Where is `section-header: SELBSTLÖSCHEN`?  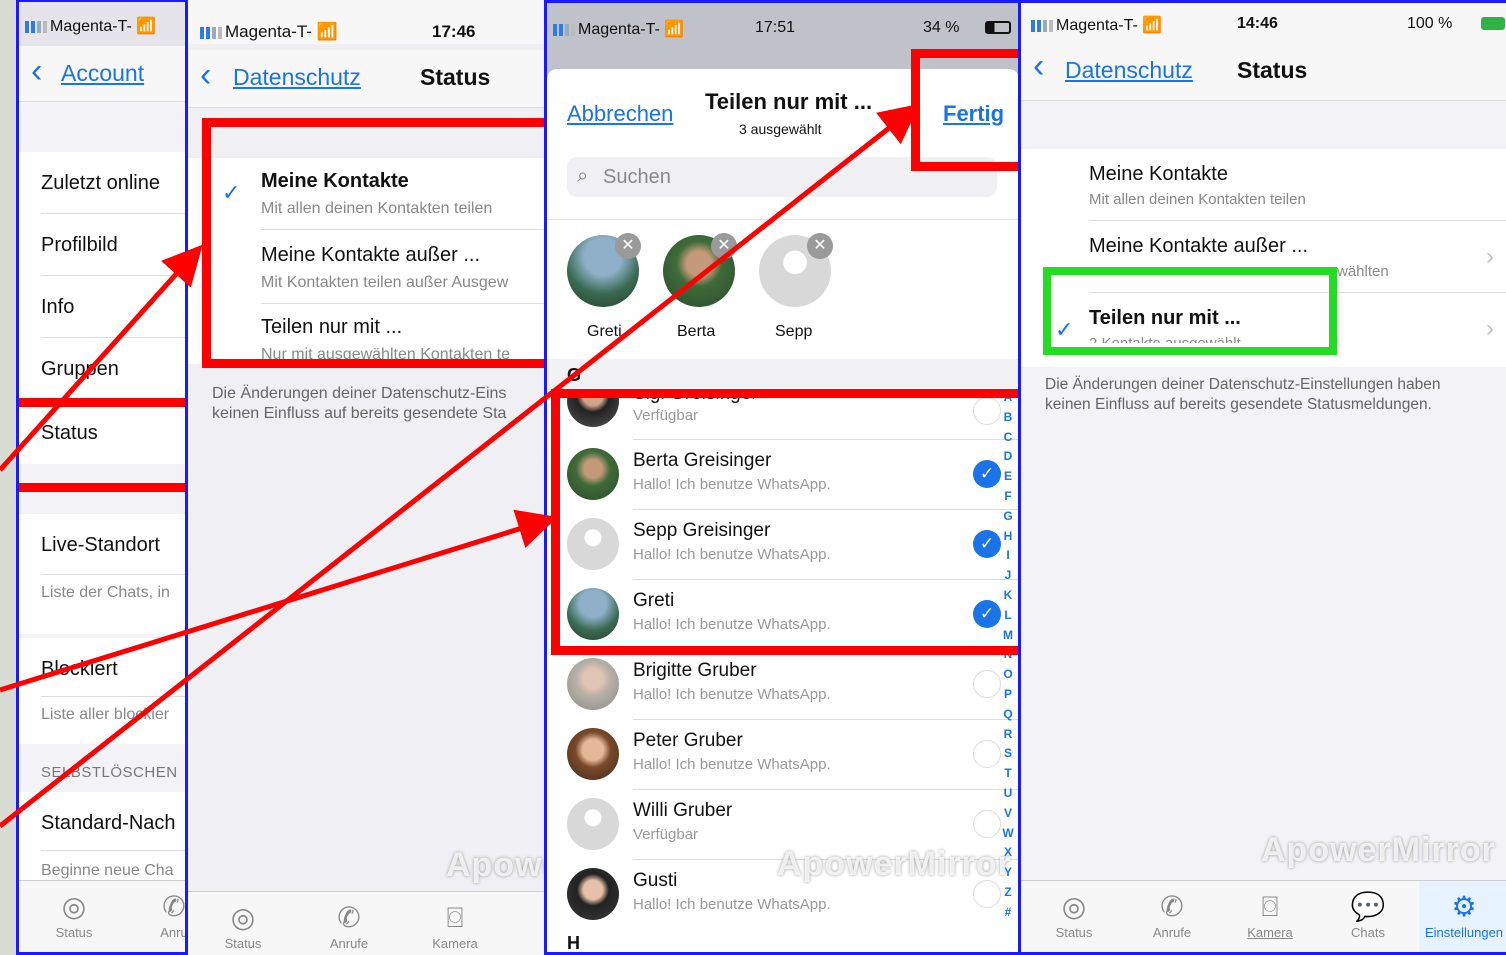 section-header: SELBSTLÖSCHEN is located at coordinates (109, 772).